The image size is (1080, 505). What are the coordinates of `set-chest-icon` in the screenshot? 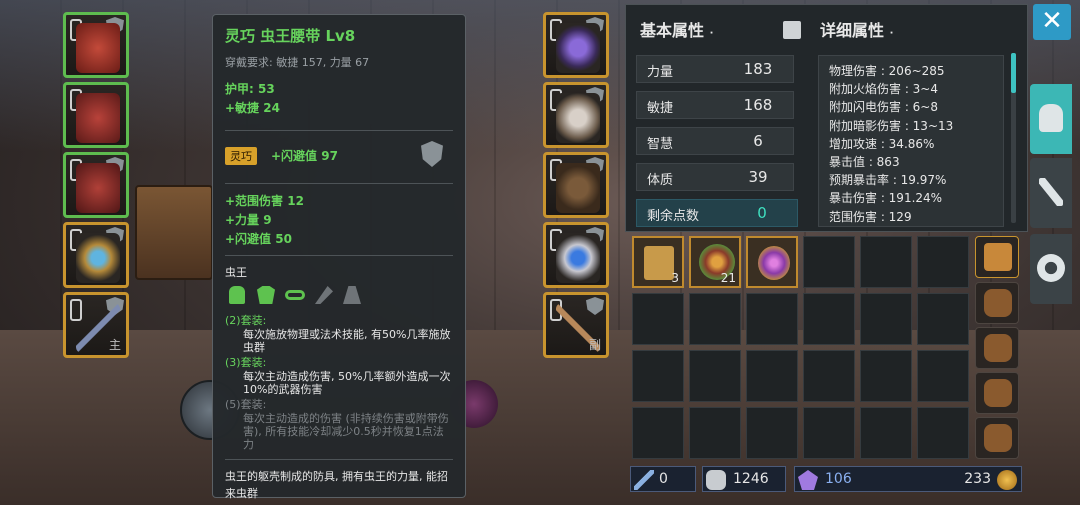 It's located at (266, 295).